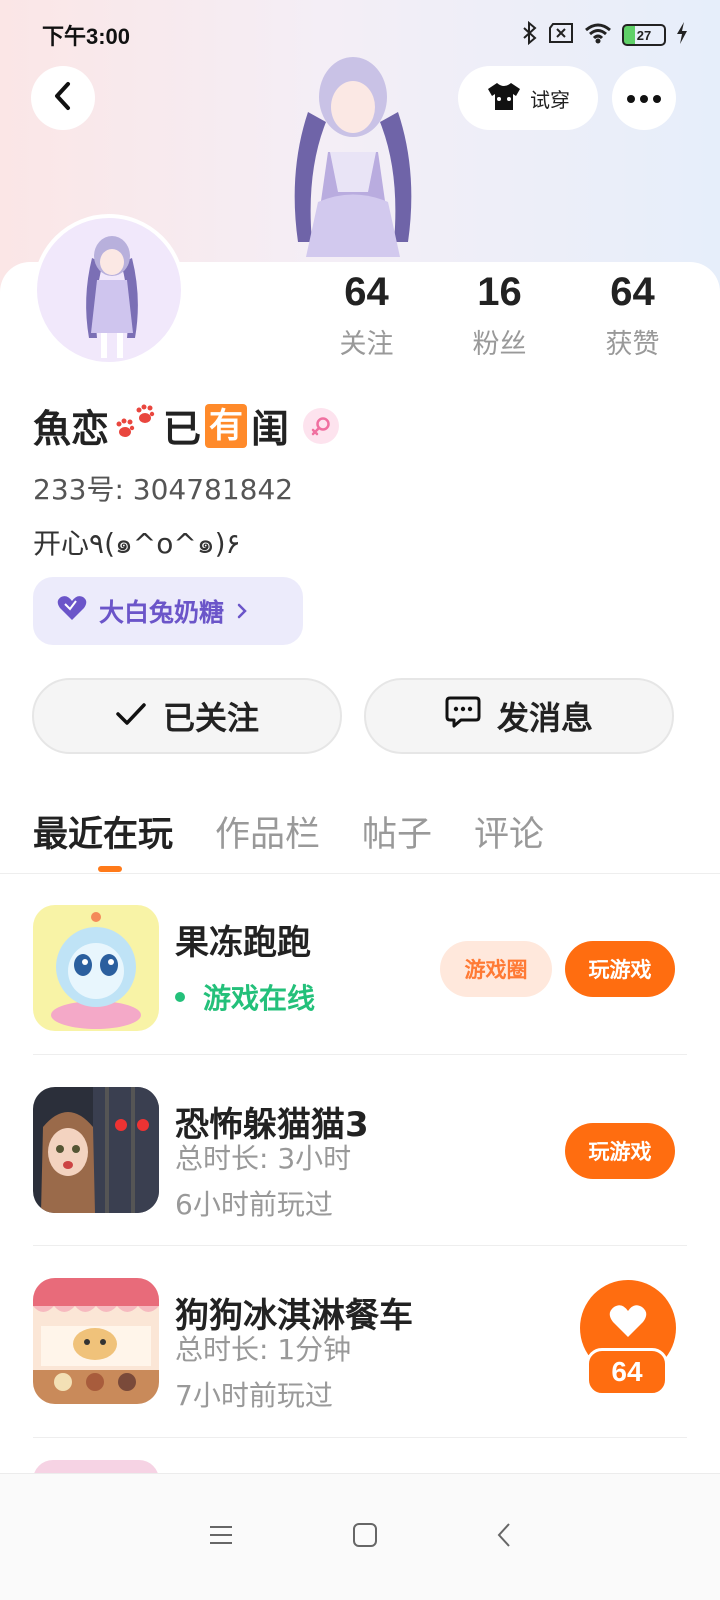  I want to click on user-bio: 开心٩(๑^o^๑)۶, so click(137, 543).